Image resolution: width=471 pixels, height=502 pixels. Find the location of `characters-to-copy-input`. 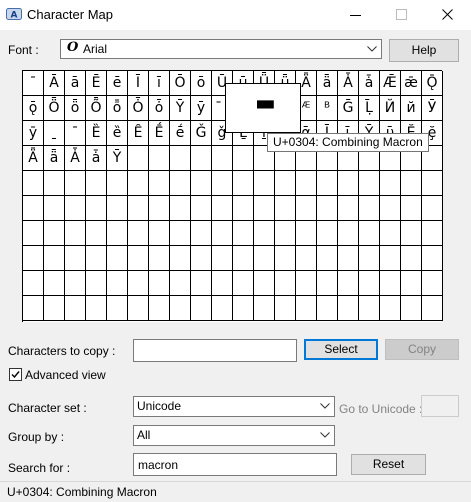

characters-to-copy-input is located at coordinates (215, 350).